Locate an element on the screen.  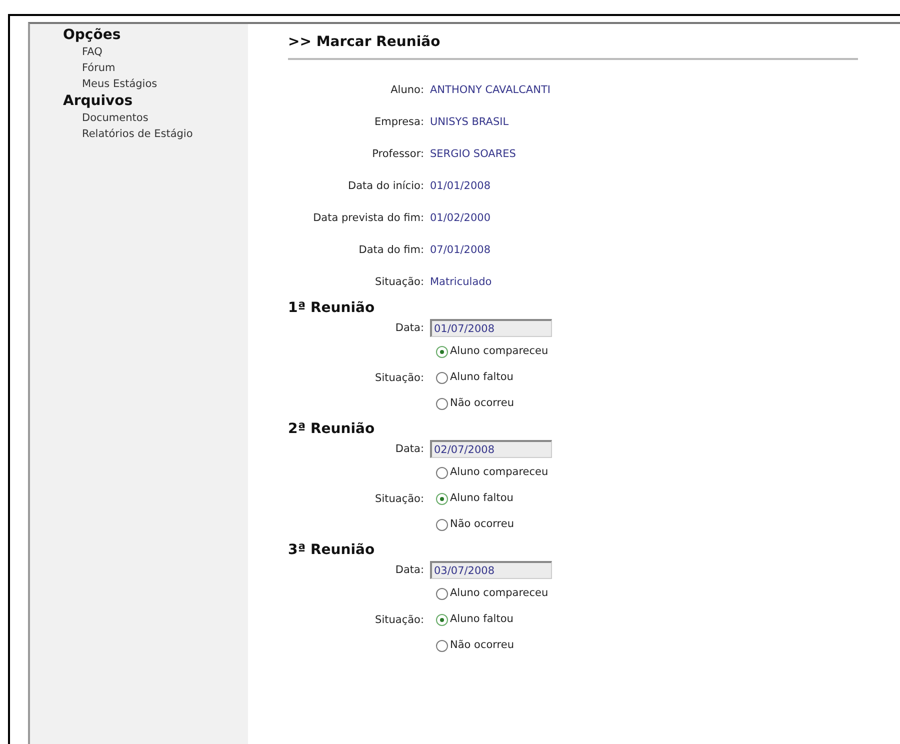
date-field: 03/07/2008 is located at coordinates (491, 570).